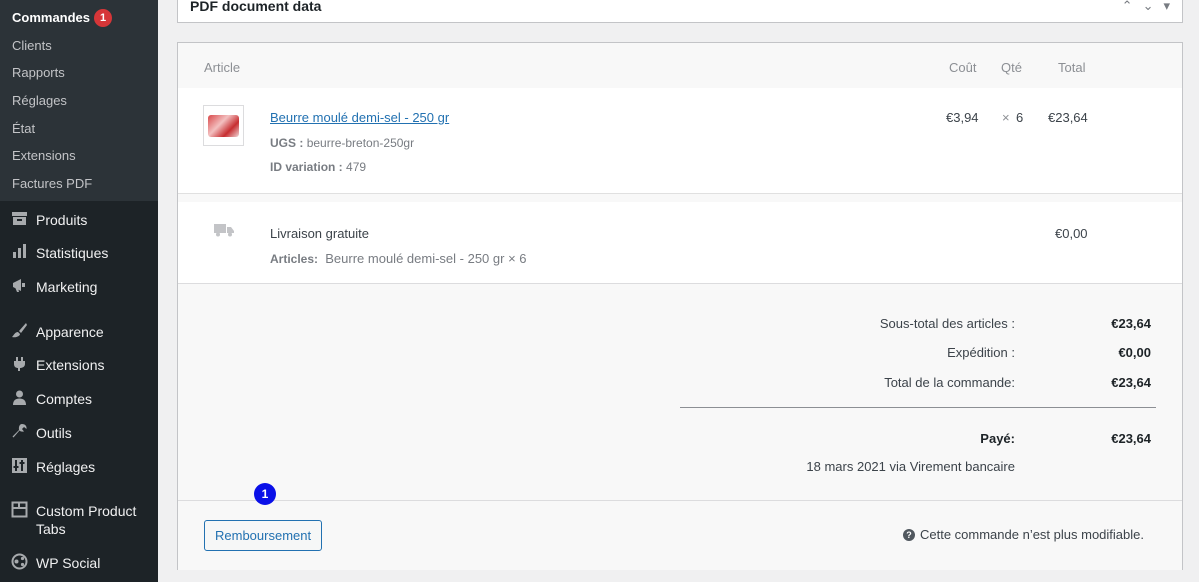 Image resolution: width=1199 pixels, height=582 pixels. I want to click on order-locked-note: ? Cette commande n’est plus modifiable., so click(1023, 534).